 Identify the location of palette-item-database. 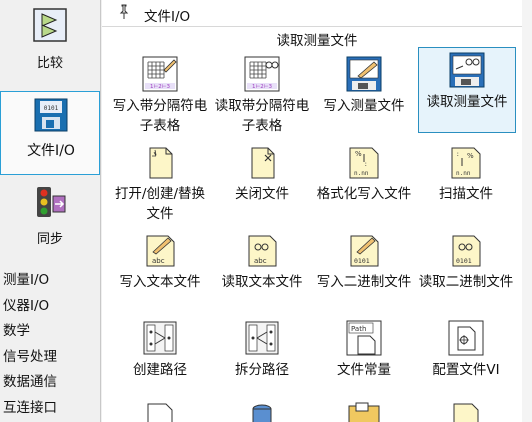
(263, 409).